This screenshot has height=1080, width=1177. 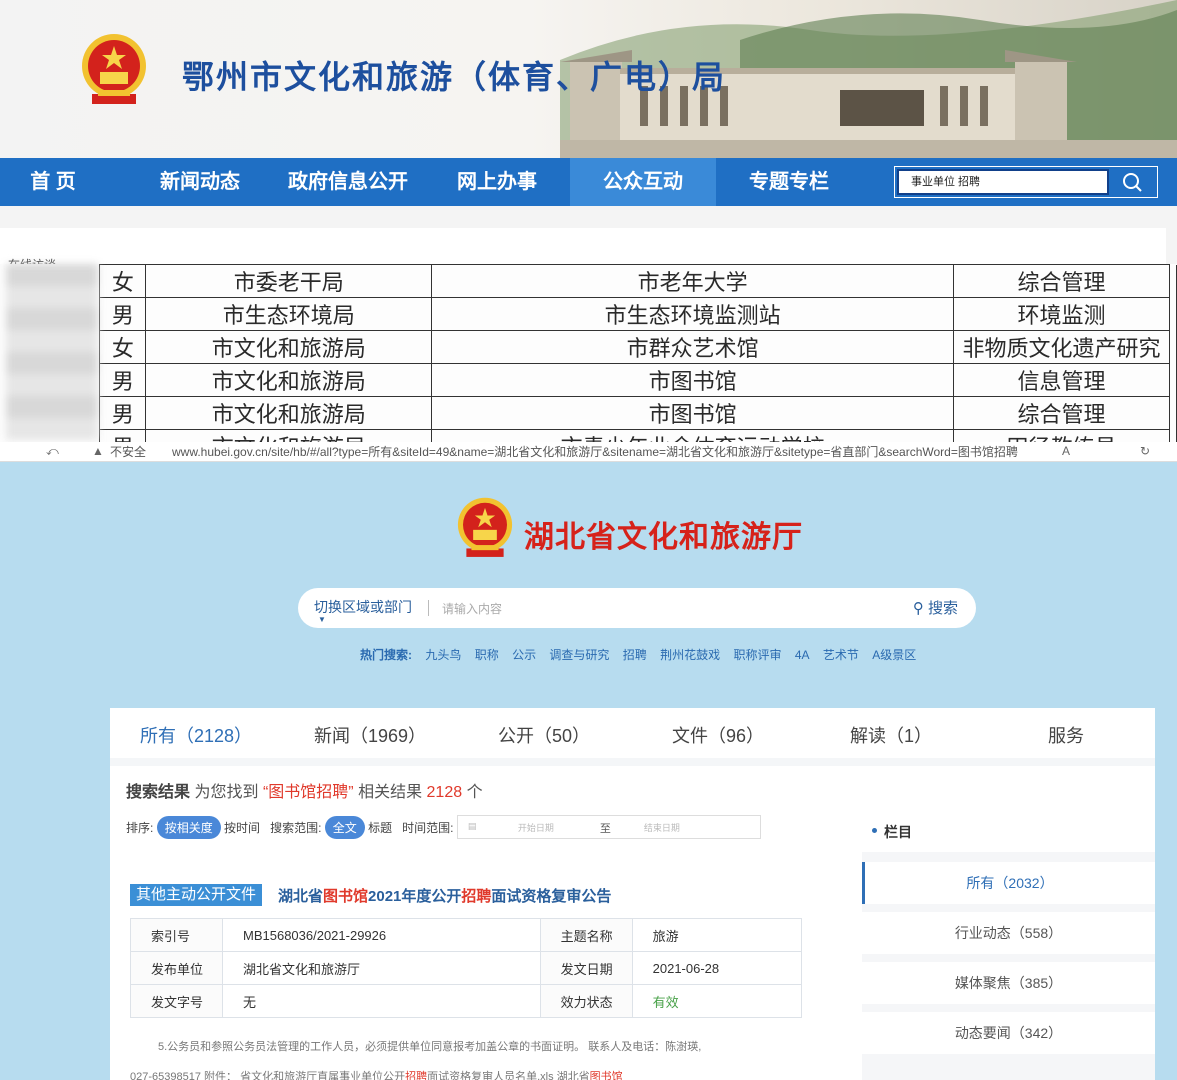 What do you see at coordinates (370, 735) in the screenshot?
I see `tab-news: 新闻（1969）` at bounding box center [370, 735].